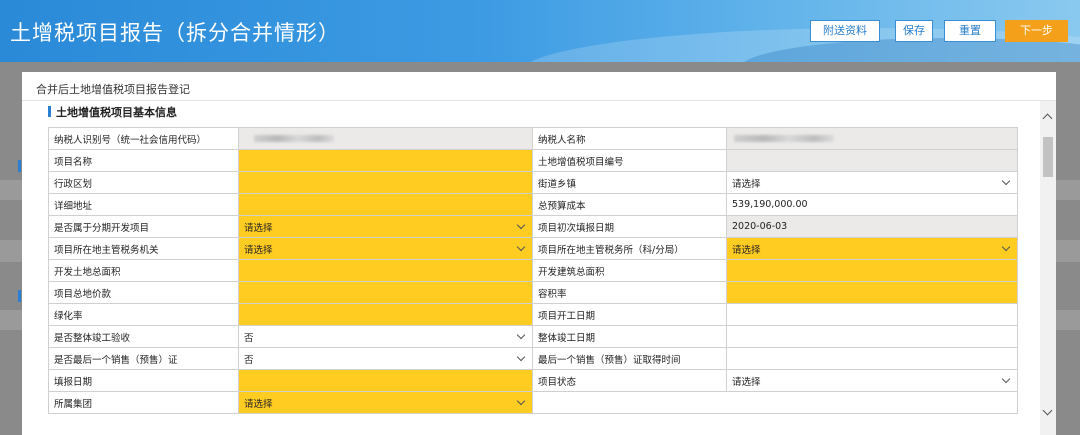 This screenshot has width=1080, height=435. What do you see at coordinates (143, 248) in the screenshot?
I see `tax-authority-label: 项目所在地主管税务机关` at bounding box center [143, 248].